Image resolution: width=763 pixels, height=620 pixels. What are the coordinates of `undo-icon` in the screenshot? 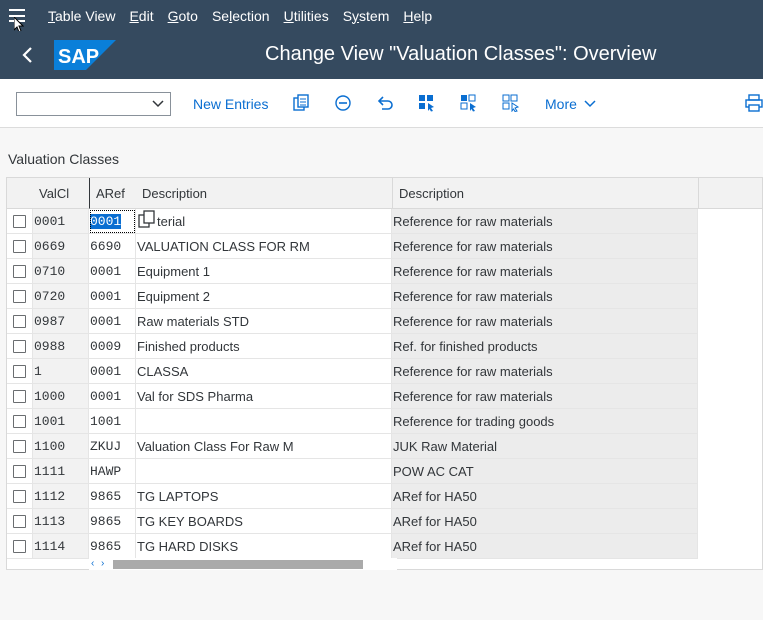 It's located at (385, 103).